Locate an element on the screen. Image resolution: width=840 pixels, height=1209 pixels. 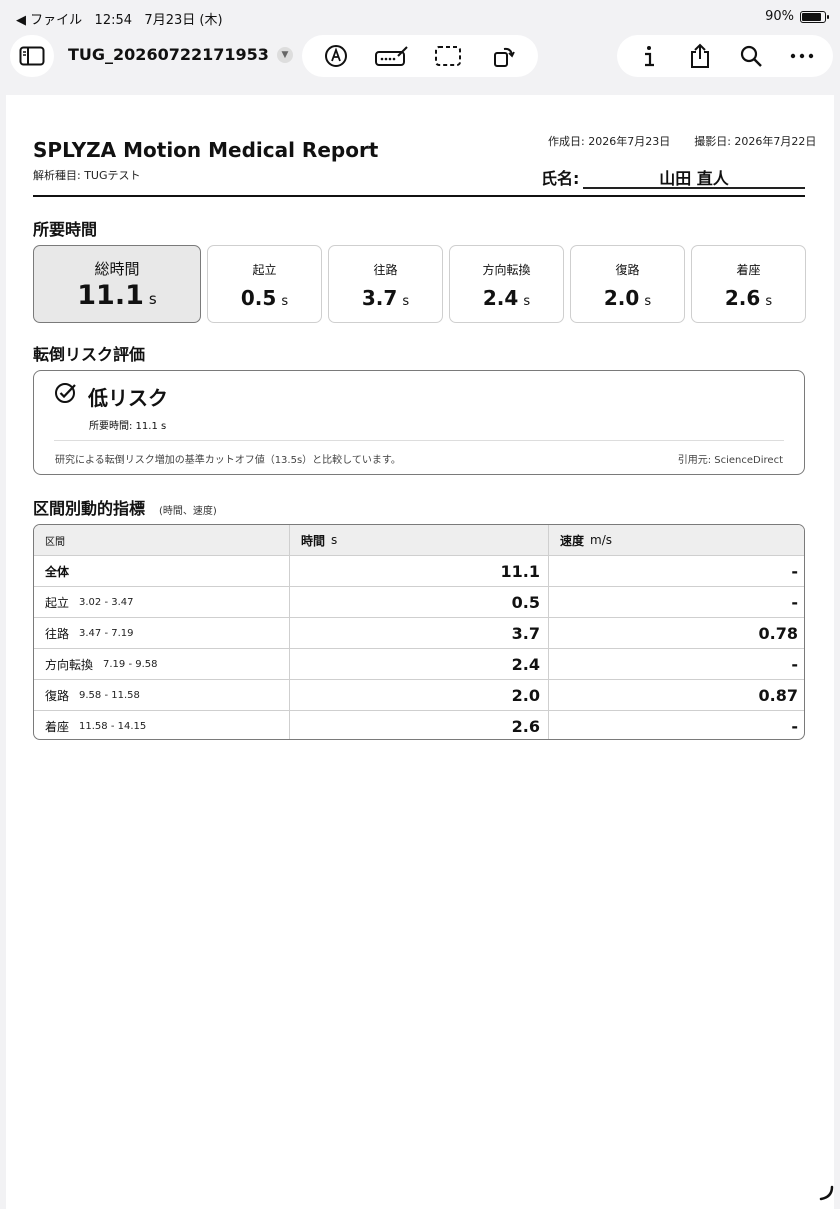
header-divider is located at coordinates (419, 196).